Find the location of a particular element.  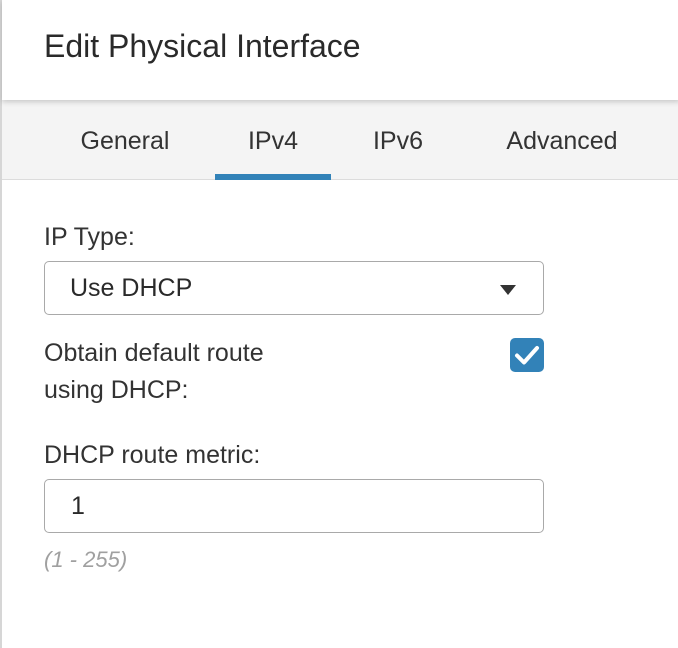

tab-advanced: Advanced is located at coordinates (562, 140).